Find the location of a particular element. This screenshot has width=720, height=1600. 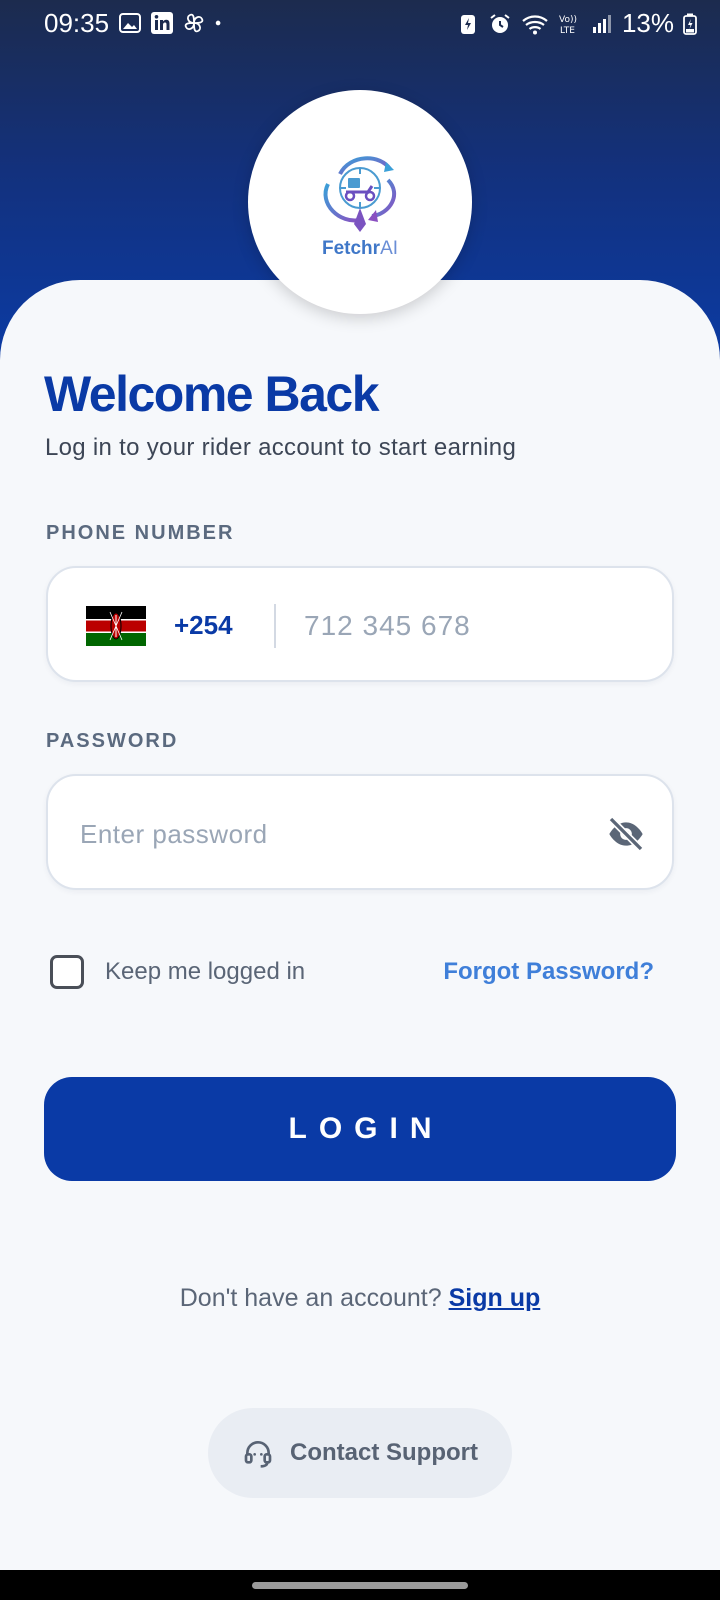

pinwheel-icon is located at coordinates (194, 23).